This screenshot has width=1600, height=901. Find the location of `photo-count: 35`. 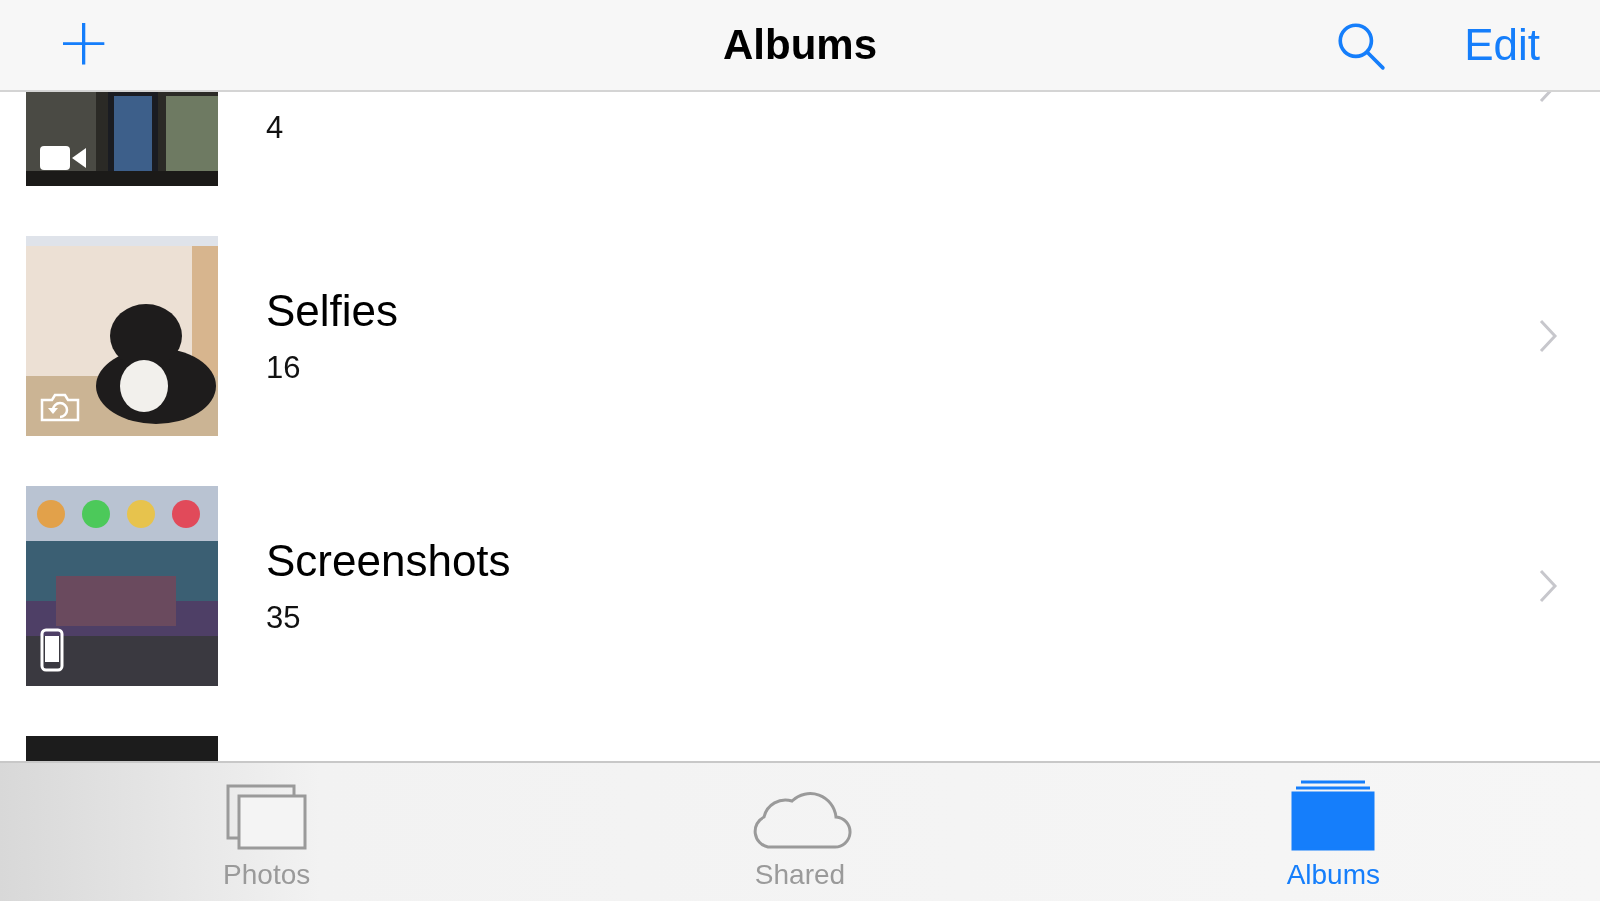

photo-count: 35 is located at coordinates (284, 618).